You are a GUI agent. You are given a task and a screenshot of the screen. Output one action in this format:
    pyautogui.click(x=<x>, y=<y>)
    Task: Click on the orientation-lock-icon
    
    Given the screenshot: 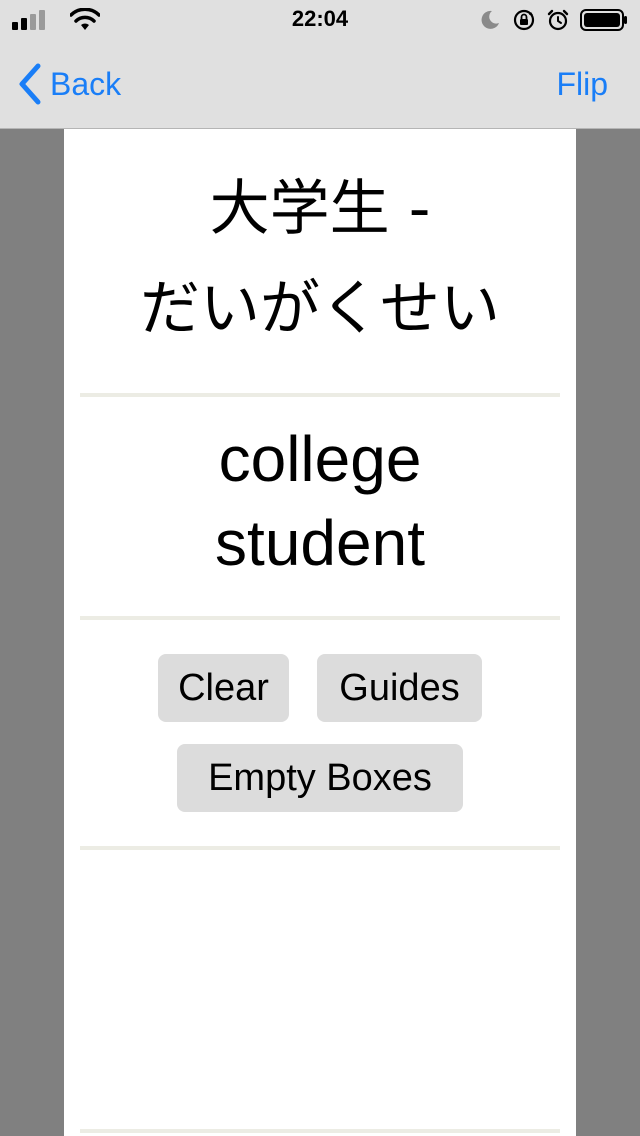 What is the action you would take?
    pyautogui.click(x=524, y=20)
    